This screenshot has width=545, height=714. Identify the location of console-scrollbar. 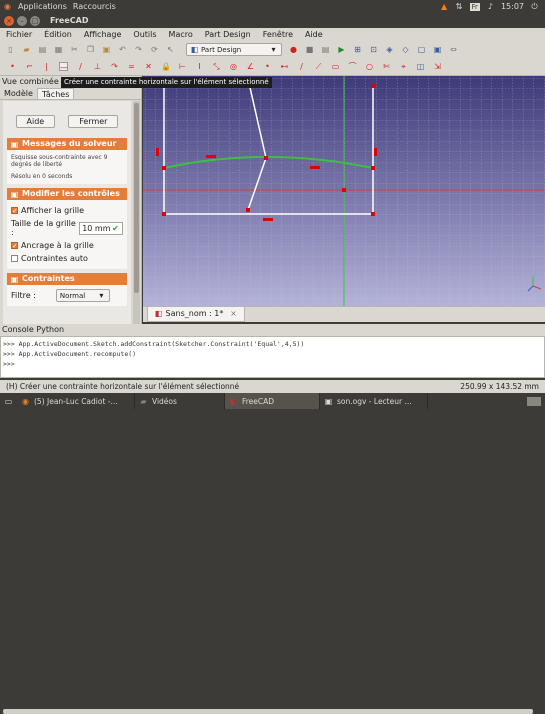
(268, 711).